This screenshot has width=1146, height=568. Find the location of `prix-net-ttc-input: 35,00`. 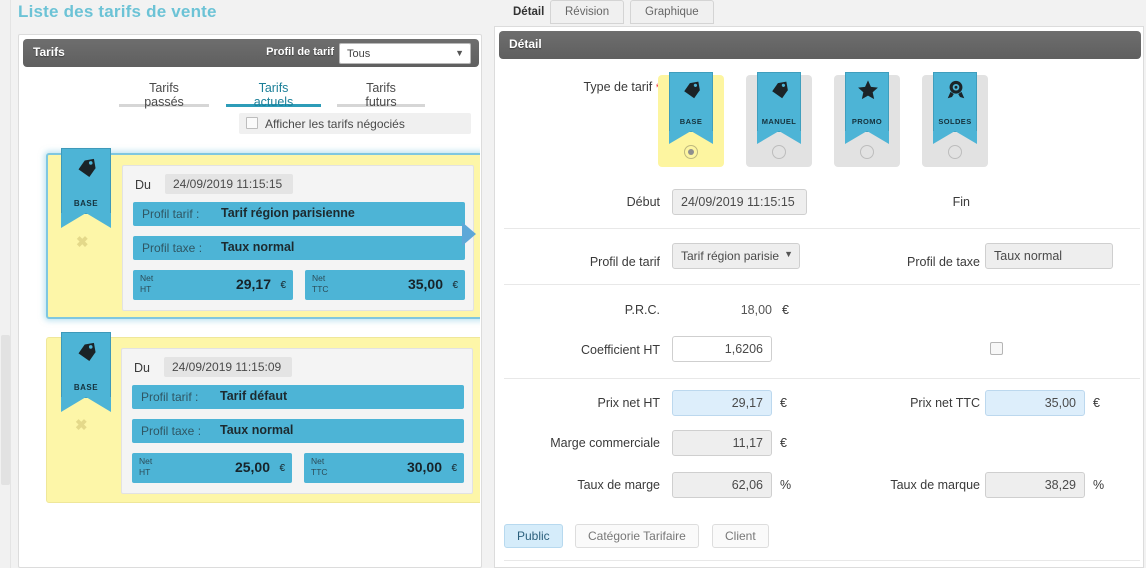

prix-net-ttc-input: 35,00 is located at coordinates (1035, 403).